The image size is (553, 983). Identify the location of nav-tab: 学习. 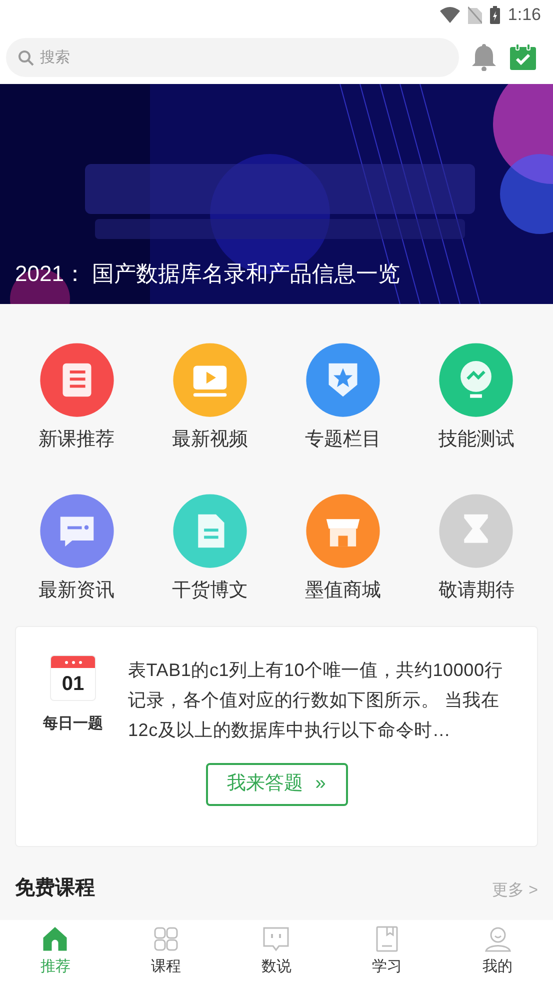
(387, 951).